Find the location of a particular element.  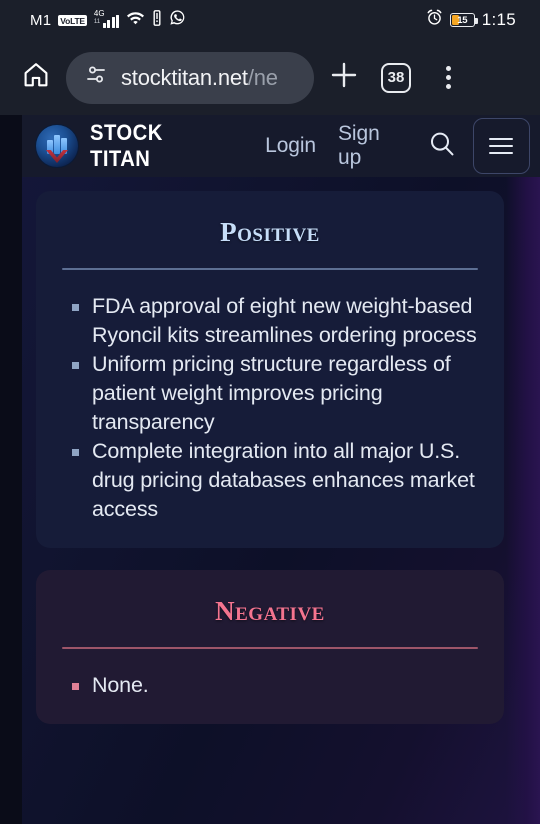

home-icon is located at coordinates (36, 77).